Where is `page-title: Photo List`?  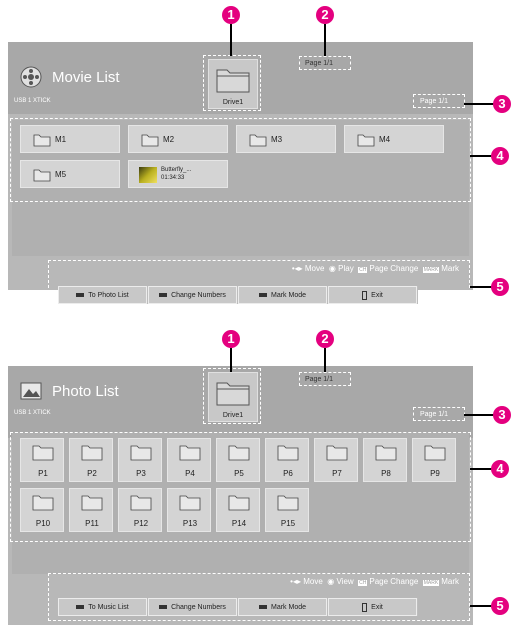 page-title: Photo List is located at coordinates (85, 391).